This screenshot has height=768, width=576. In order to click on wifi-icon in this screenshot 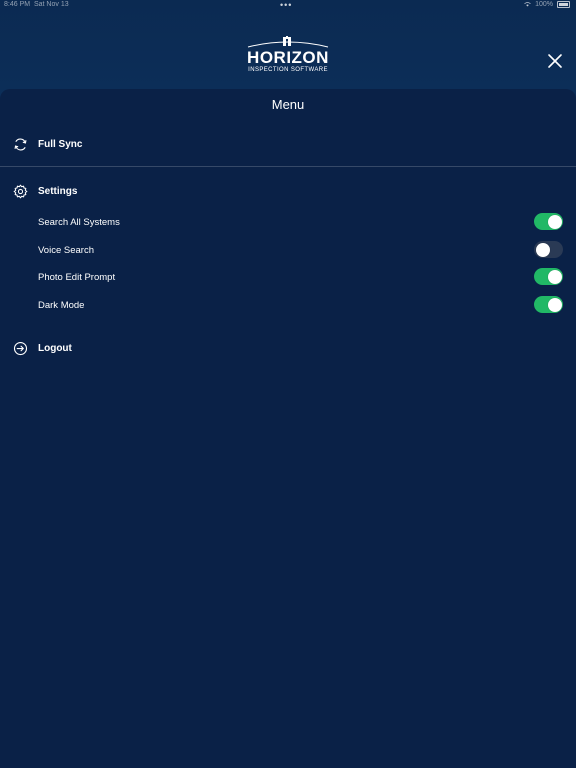, I will do `click(527, 4)`.